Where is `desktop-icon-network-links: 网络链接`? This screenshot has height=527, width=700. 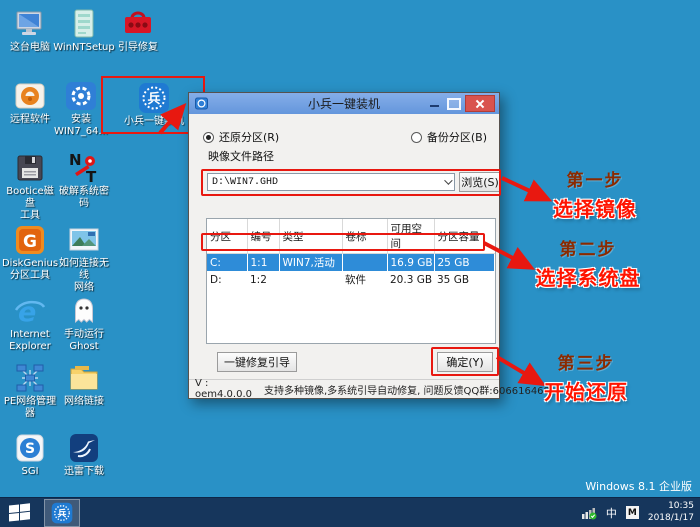 desktop-icon-network-links: 网络链接 is located at coordinates (84, 385).